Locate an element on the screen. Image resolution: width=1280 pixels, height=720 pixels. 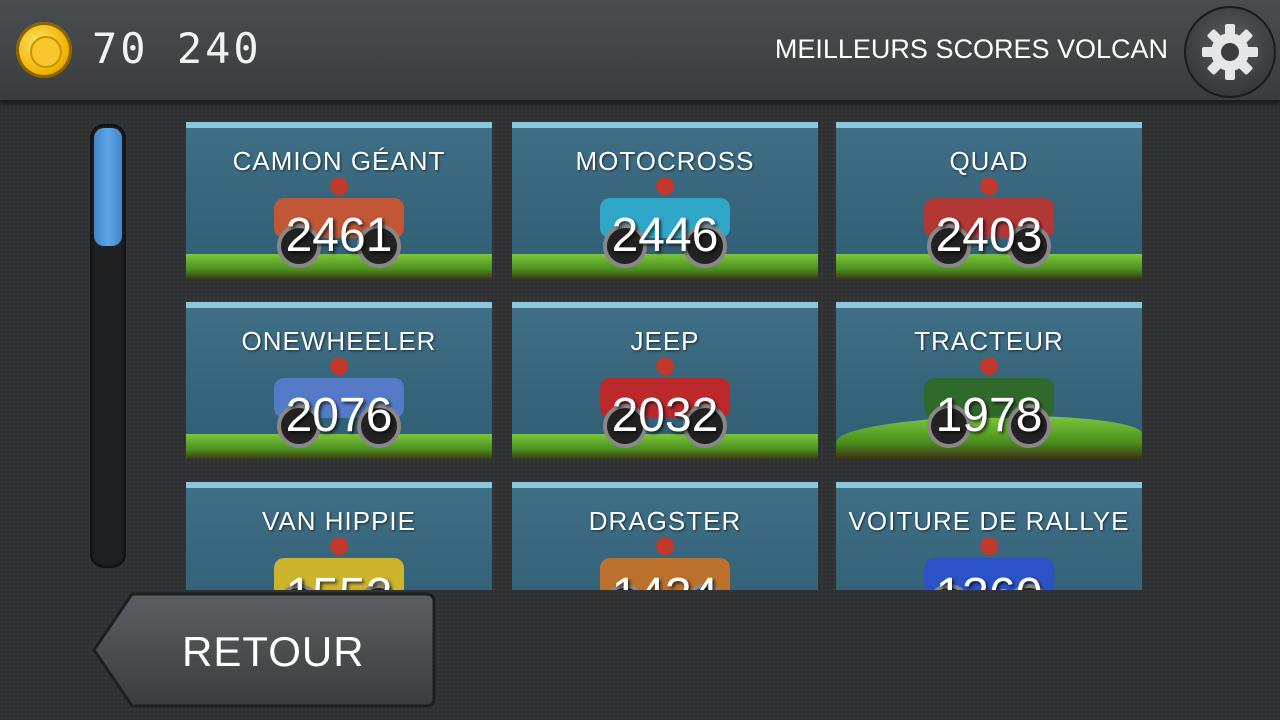
coin-count: 70 240 is located at coordinates (177, 48).